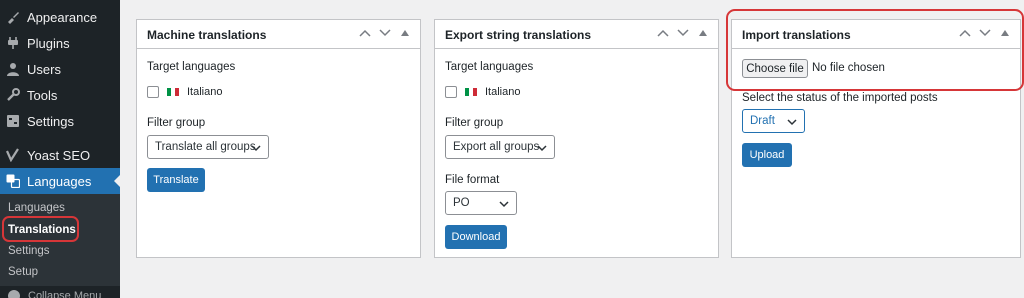 The height and width of the screenshot is (298, 1024). What do you see at coordinates (518, 35) in the screenshot?
I see `panel-title: Export string translations` at bounding box center [518, 35].